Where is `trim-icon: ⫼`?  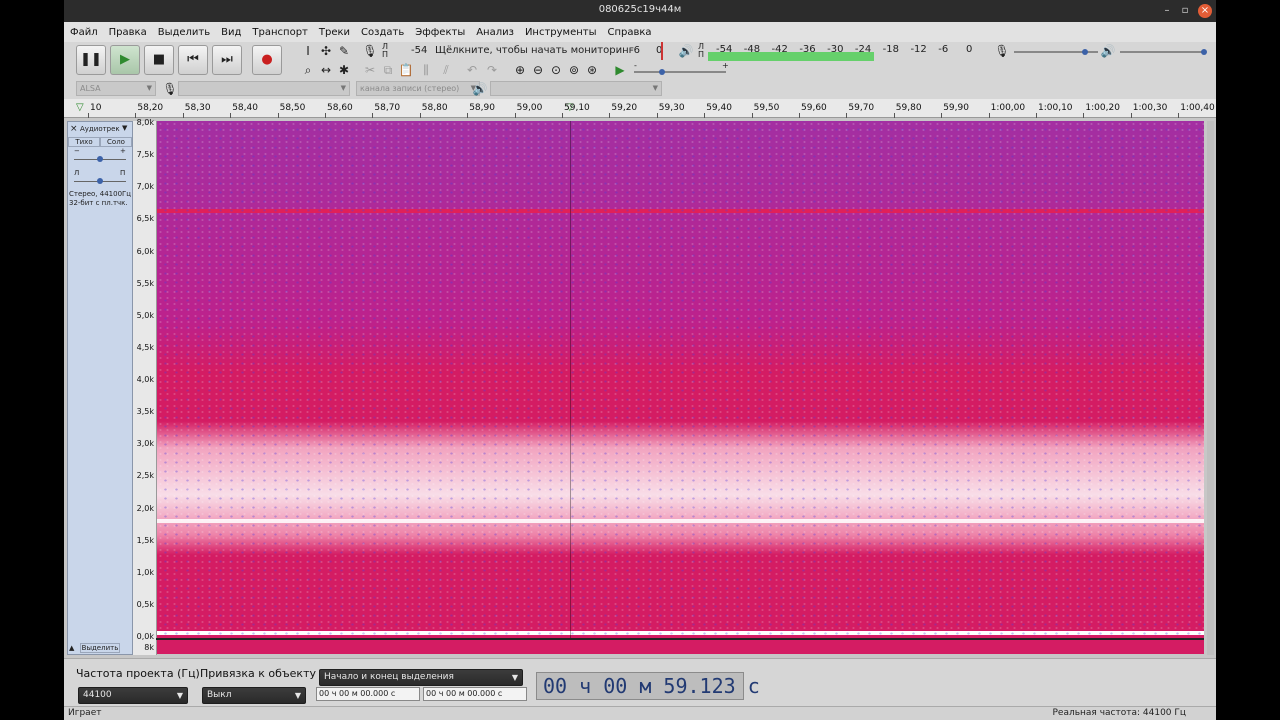 trim-icon: ⫼ is located at coordinates (426, 70).